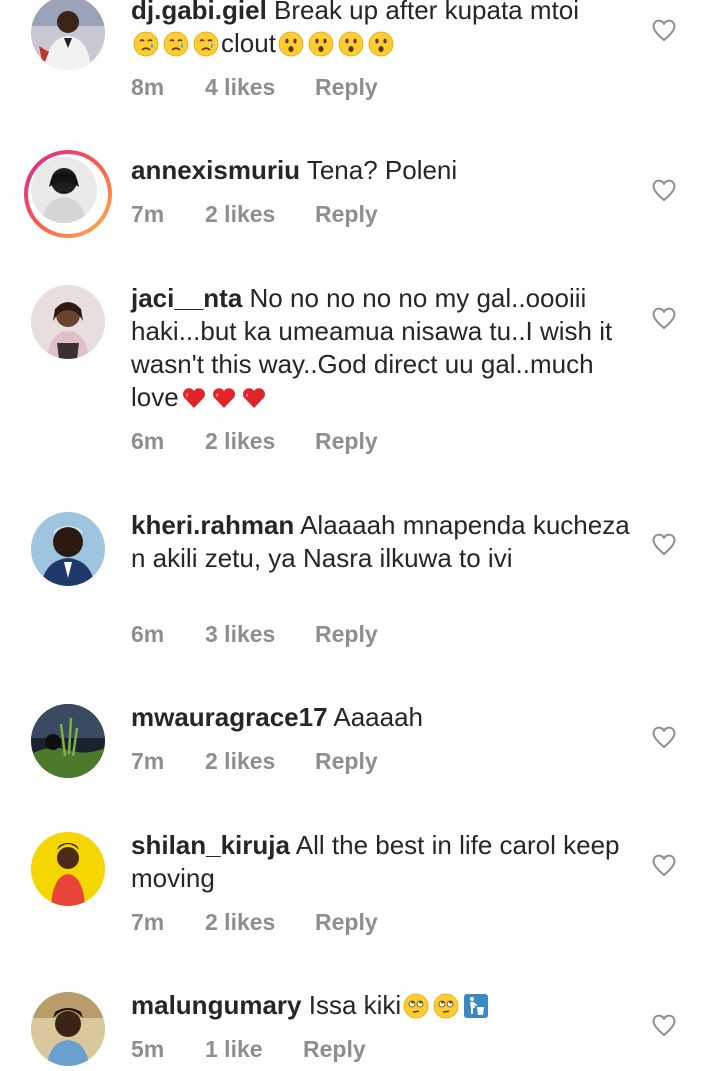 The image size is (720, 1071). I want to click on comment-text: mwauragrace17 Aaaaah, so click(381, 717).